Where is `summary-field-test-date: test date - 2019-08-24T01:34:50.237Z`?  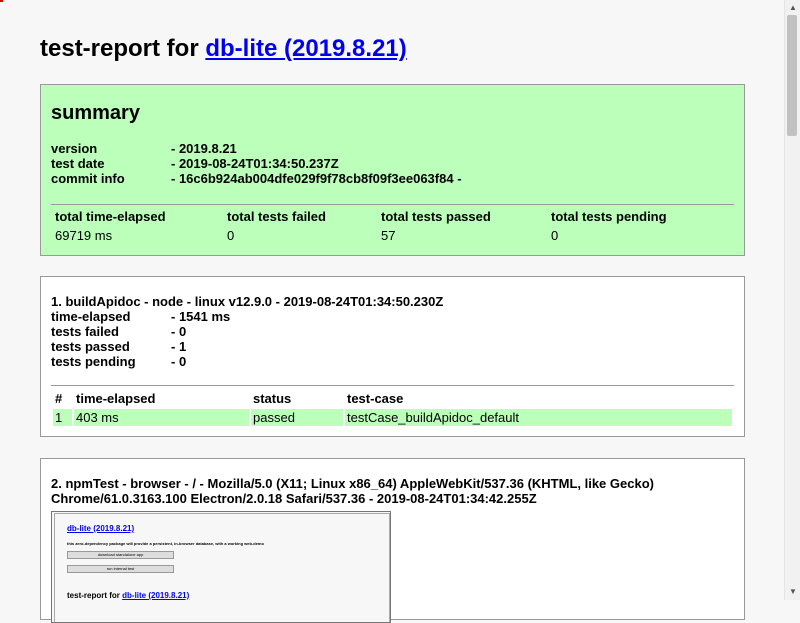 summary-field-test-date: test date - 2019-08-24T01:34:50.237Z is located at coordinates (256, 163).